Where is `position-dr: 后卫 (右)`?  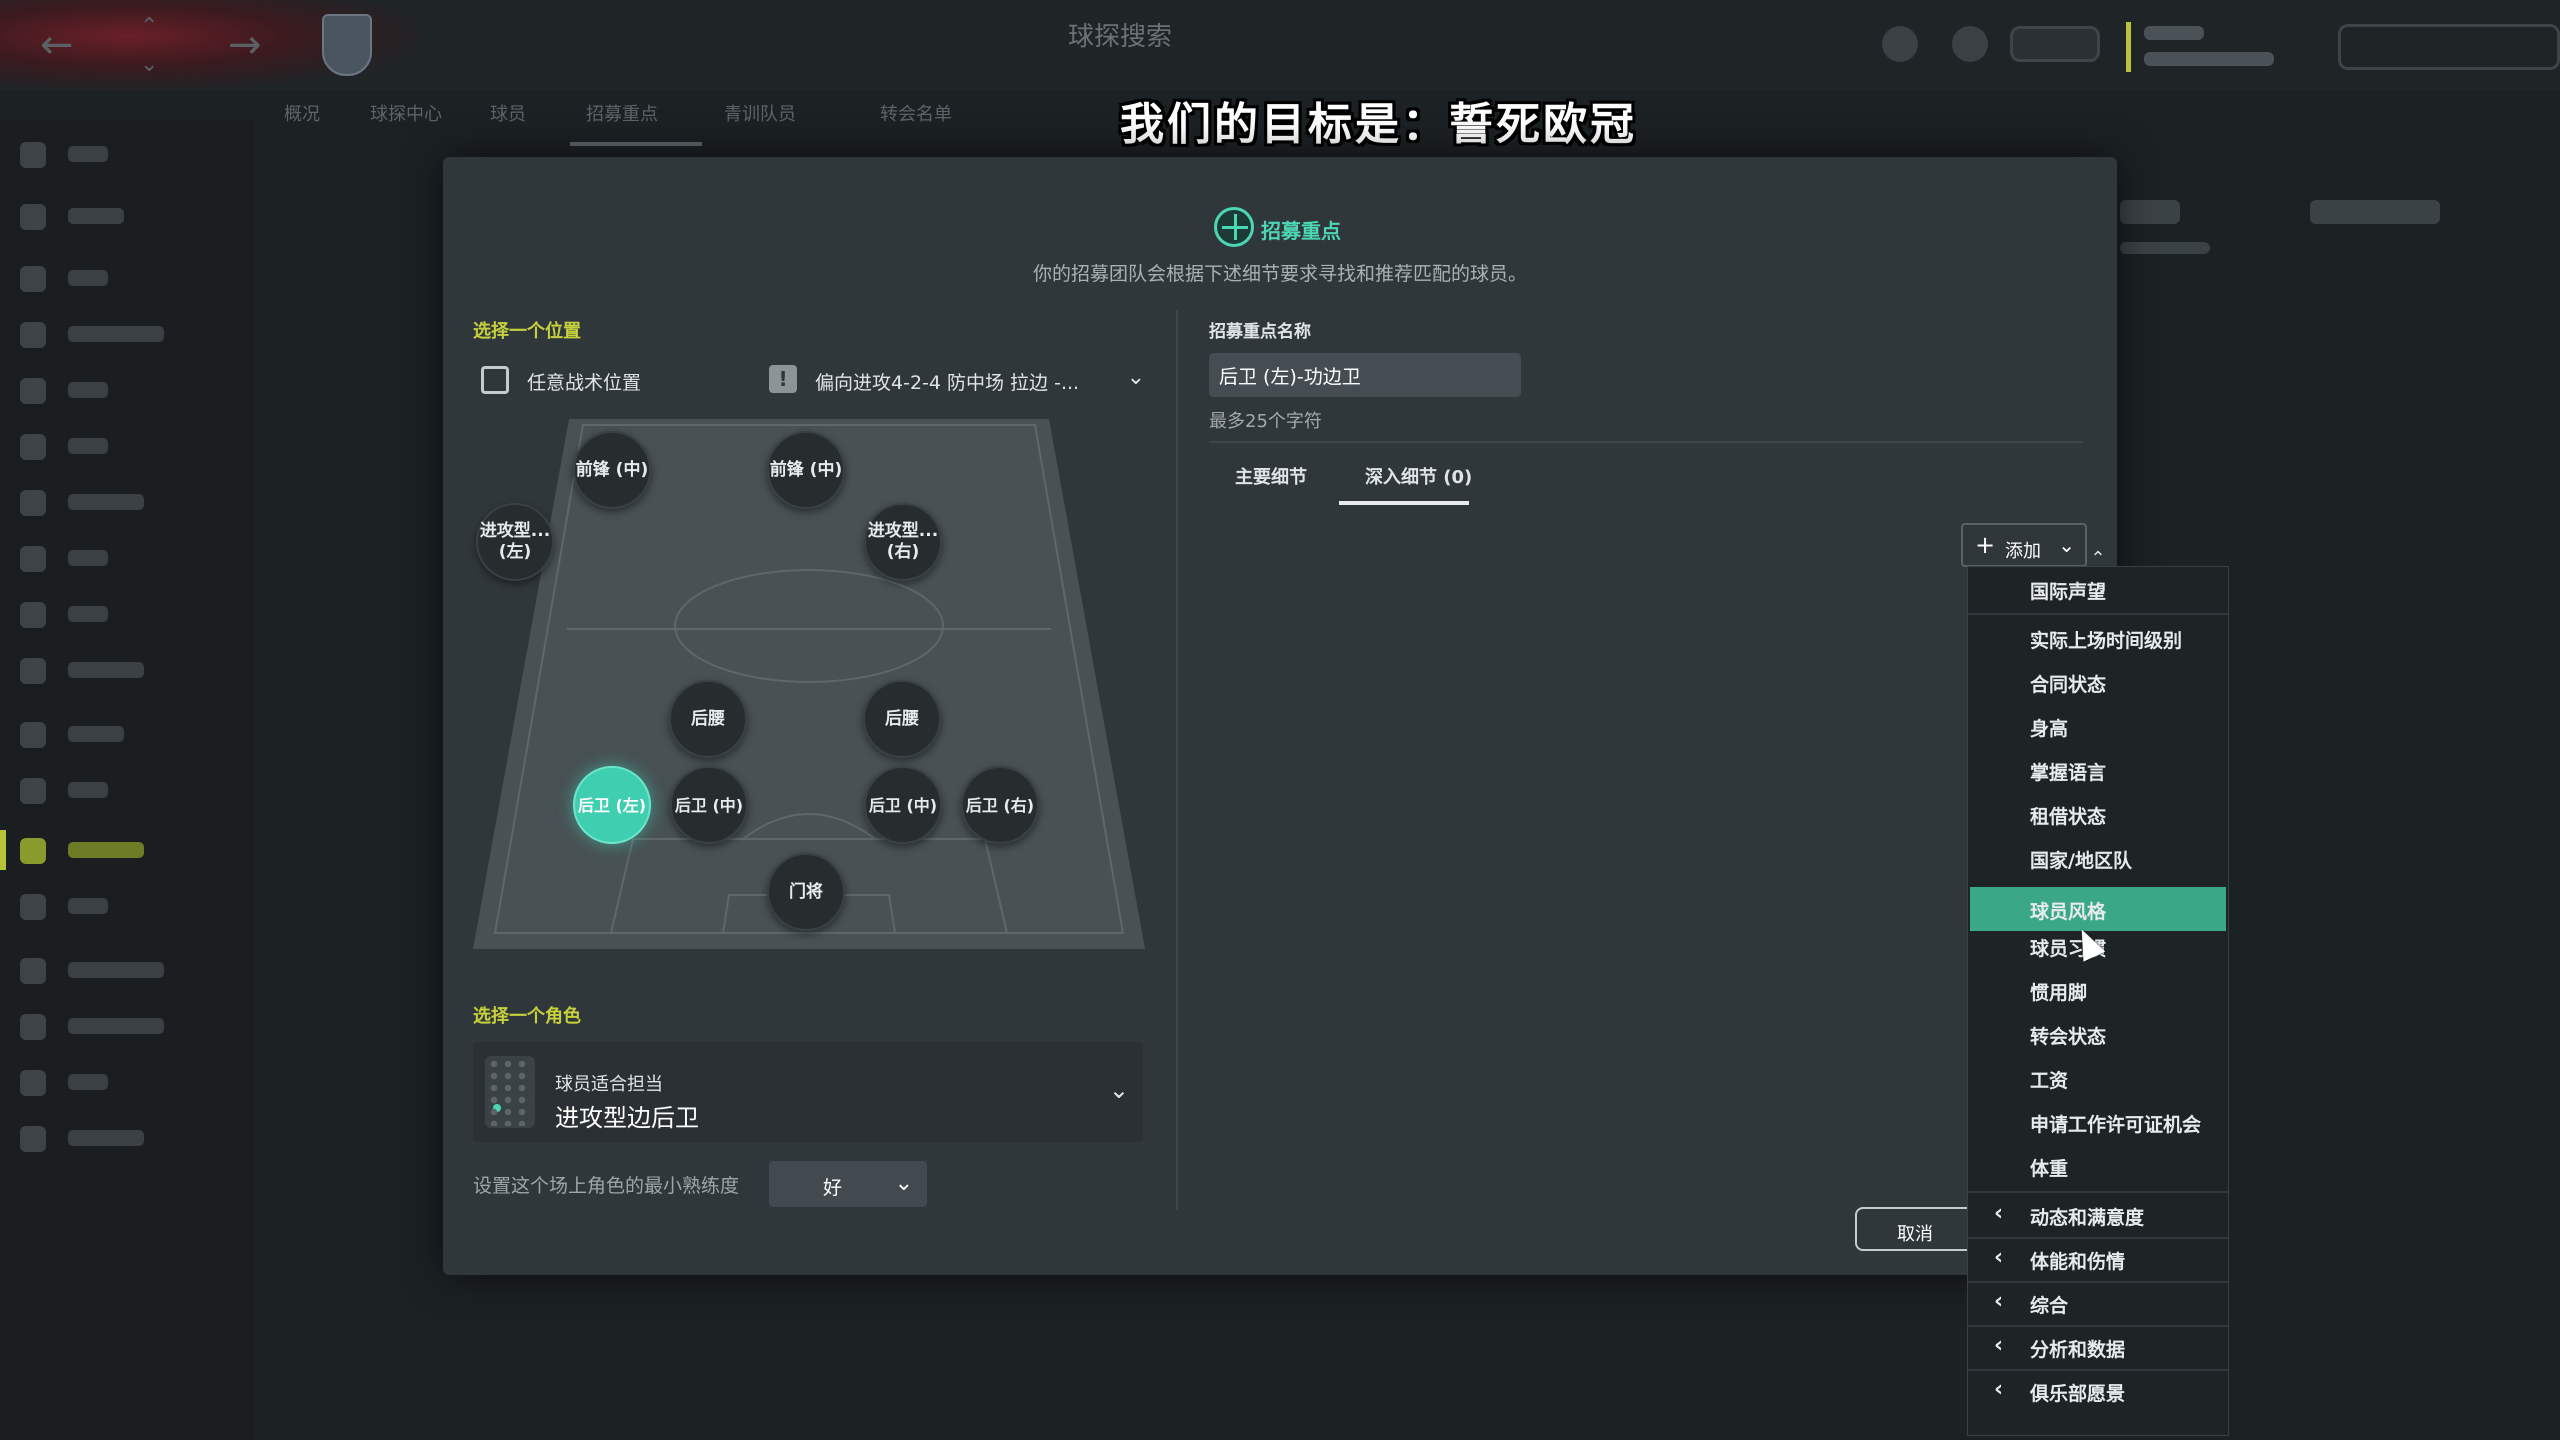
position-dr: 后卫 (右) is located at coordinates (1000, 805).